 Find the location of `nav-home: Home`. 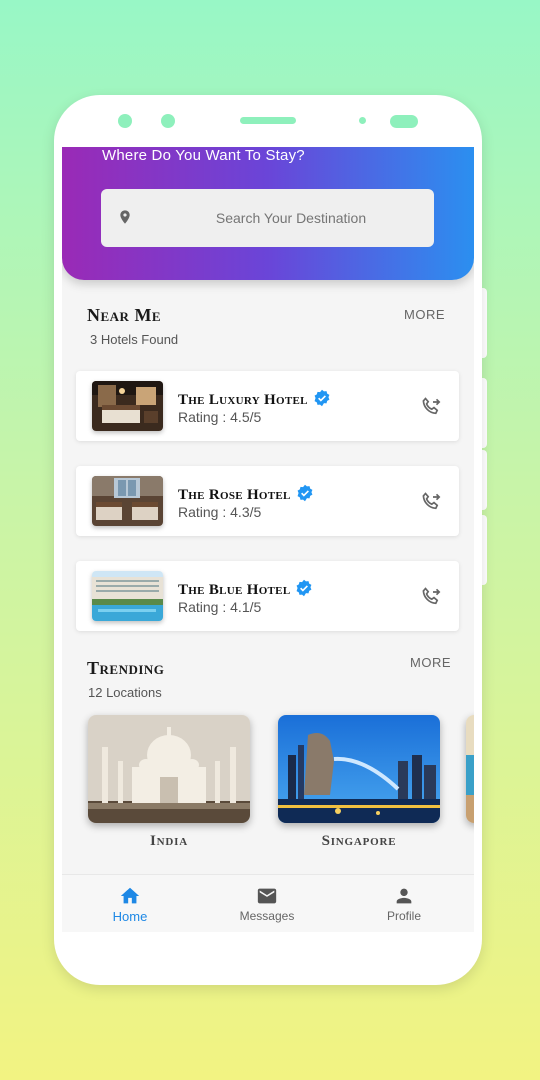

nav-home: Home is located at coordinates (130, 903).